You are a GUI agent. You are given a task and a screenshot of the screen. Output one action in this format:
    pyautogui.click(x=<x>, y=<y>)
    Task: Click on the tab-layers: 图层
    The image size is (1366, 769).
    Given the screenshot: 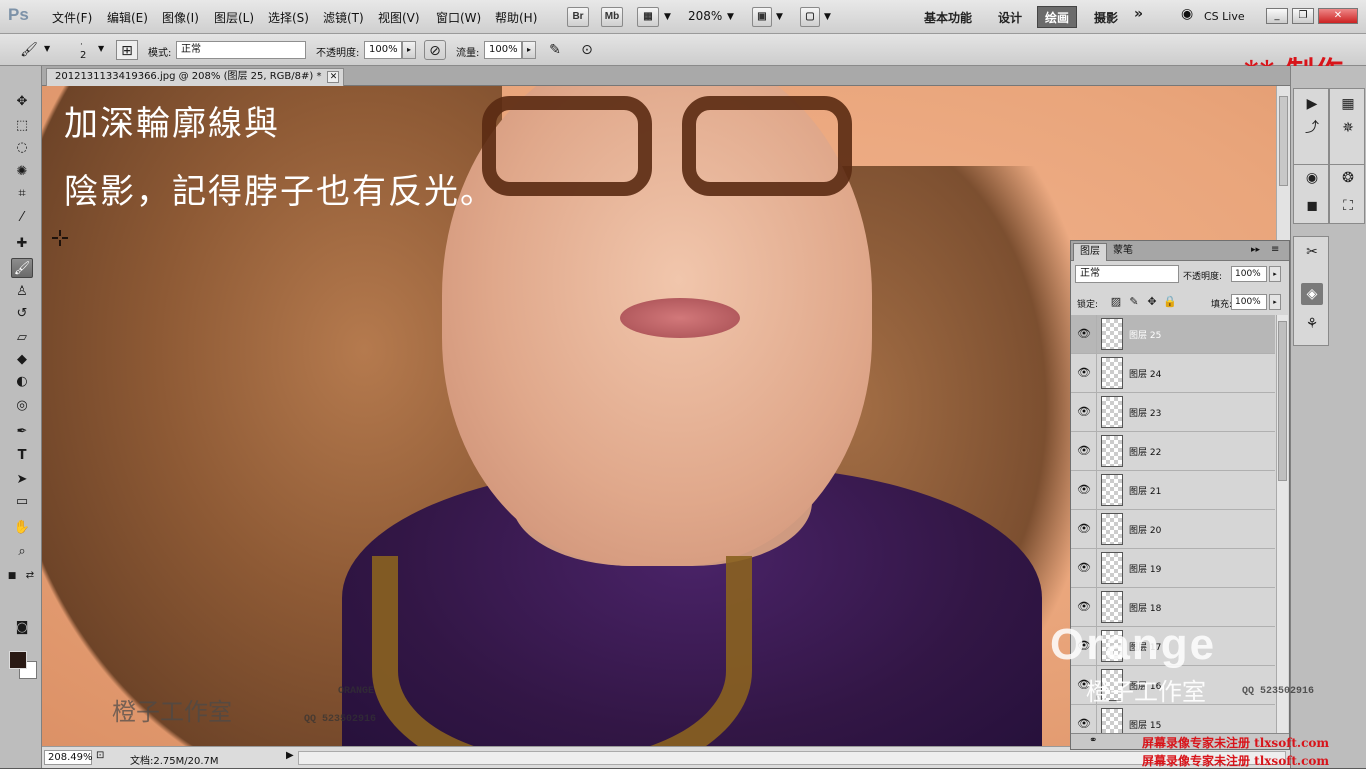 What is the action you would take?
    pyautogui.click(x=1090, y=252)
    